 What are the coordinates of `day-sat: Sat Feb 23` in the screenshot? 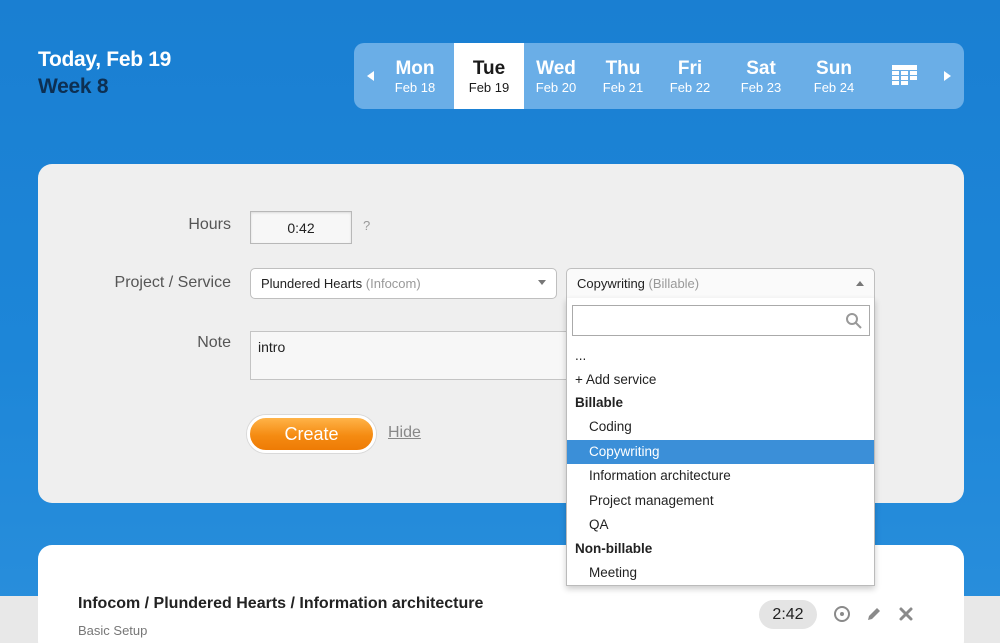 It's located at (761, 76).